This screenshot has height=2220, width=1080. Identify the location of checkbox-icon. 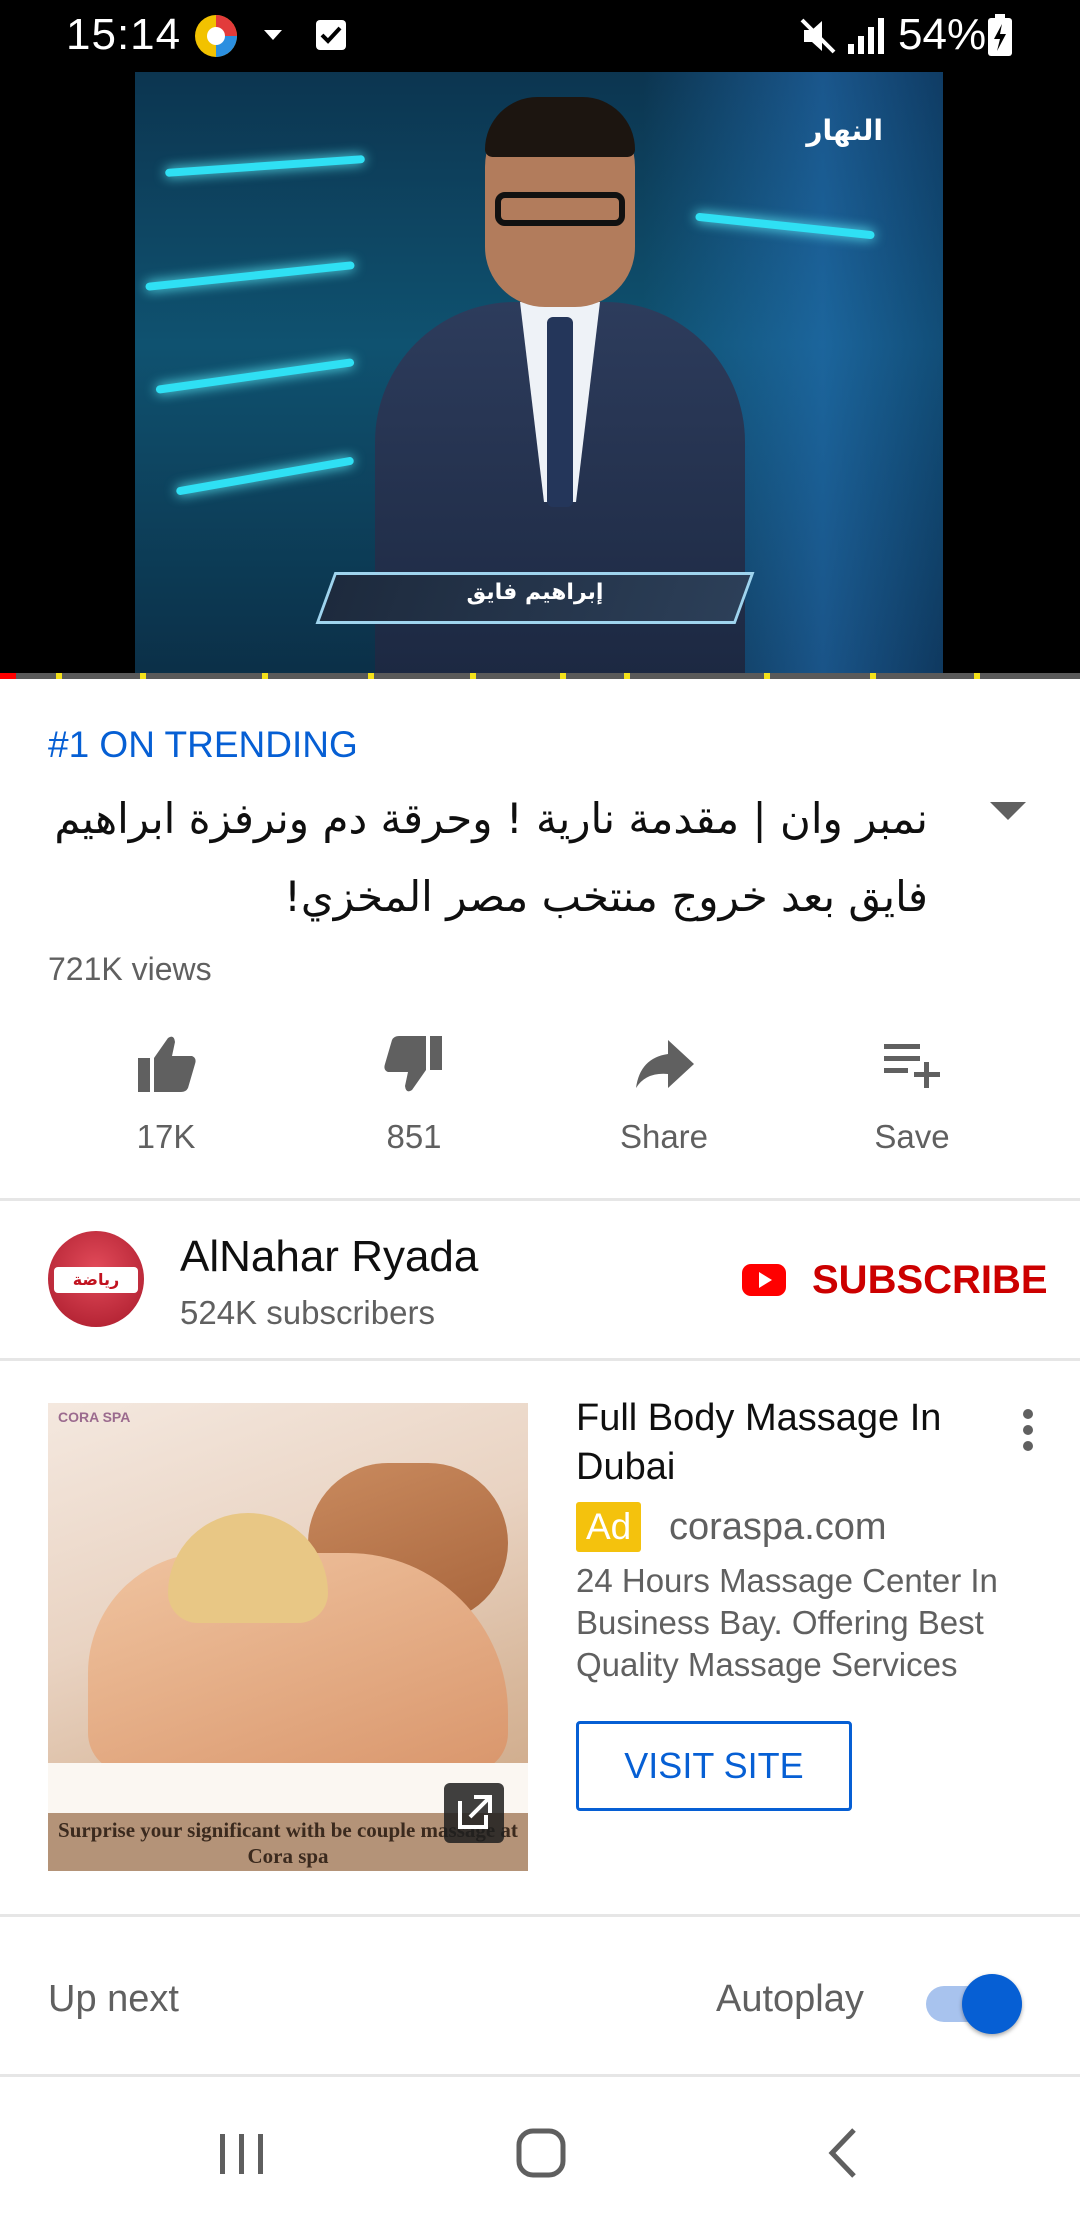
(331, 35).